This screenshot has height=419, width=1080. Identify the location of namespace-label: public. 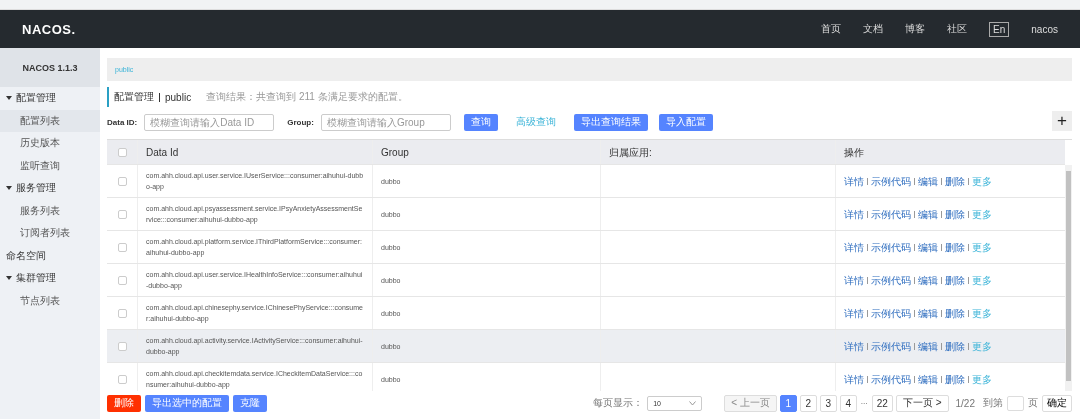
(178, 97).